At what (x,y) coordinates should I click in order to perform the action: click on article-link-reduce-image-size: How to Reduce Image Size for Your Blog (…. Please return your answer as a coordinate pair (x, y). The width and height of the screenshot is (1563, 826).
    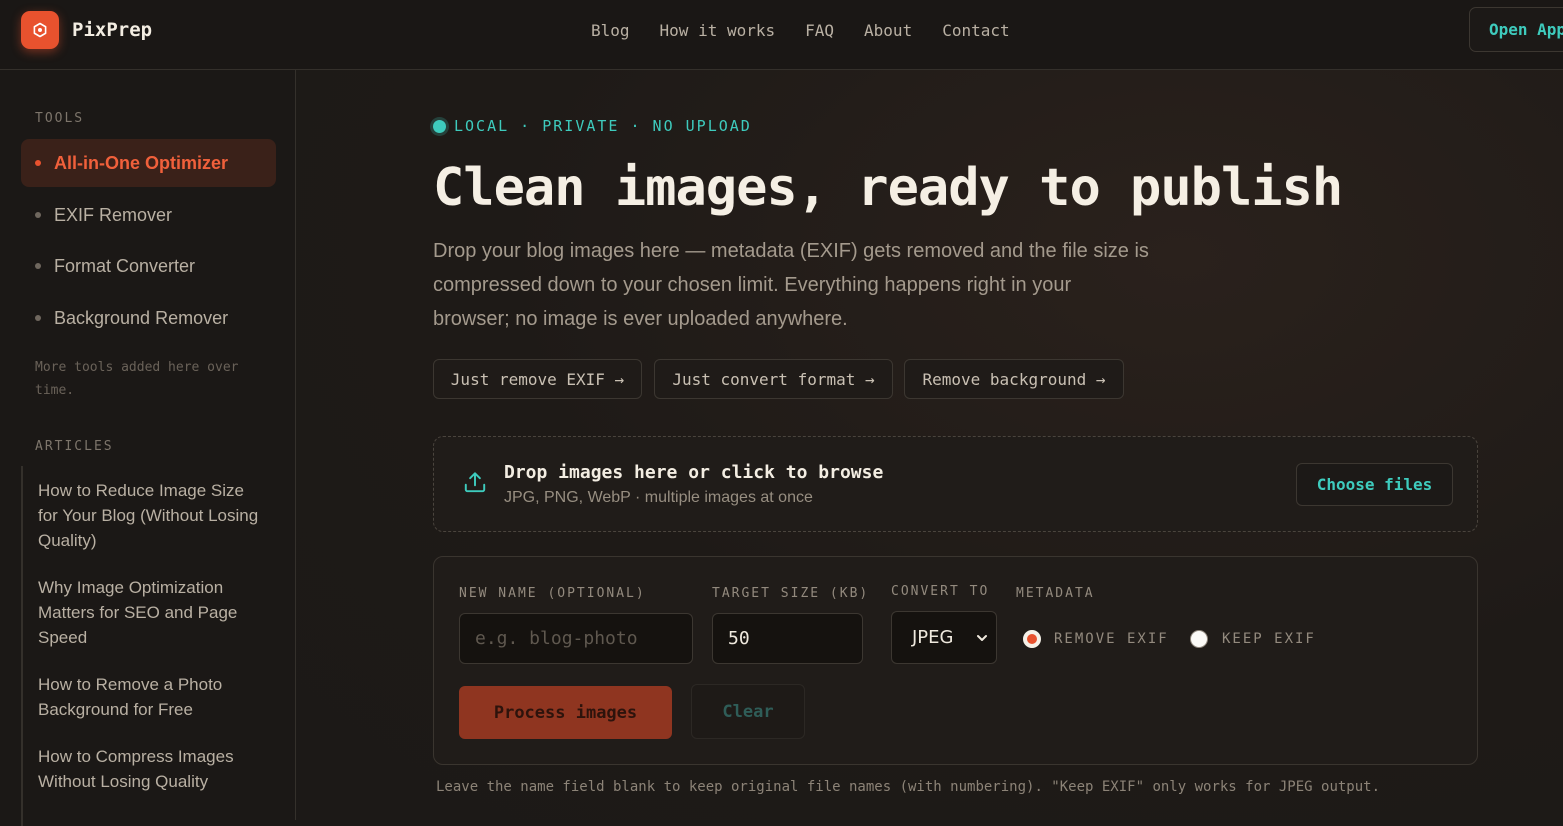
    Looking at the image, I should click on (150, 515).